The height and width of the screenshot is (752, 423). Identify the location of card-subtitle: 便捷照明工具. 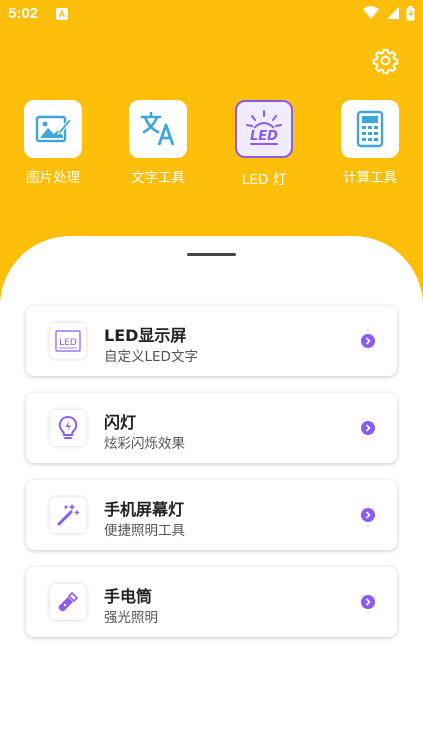
(144, 531).